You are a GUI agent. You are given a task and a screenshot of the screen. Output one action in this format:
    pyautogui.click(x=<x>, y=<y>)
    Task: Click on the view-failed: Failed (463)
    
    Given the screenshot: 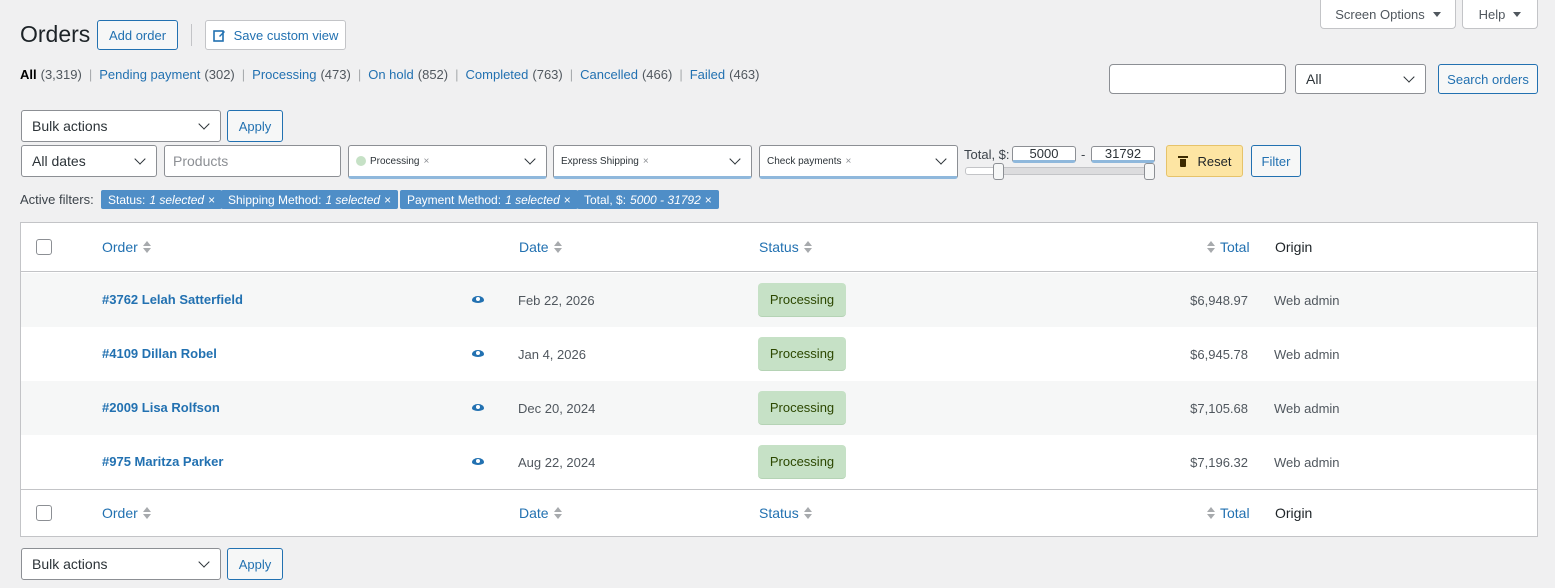 What is the action you would take?
    pyautogui.click(x=725, y=74)
    